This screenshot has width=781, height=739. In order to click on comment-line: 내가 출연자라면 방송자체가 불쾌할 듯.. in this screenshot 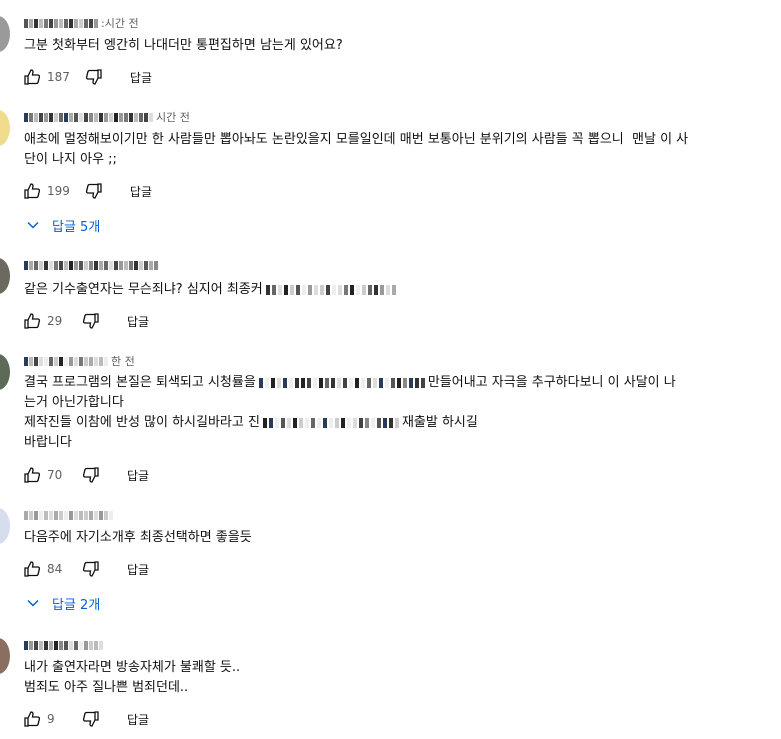, I will do `click(132, 667)`.